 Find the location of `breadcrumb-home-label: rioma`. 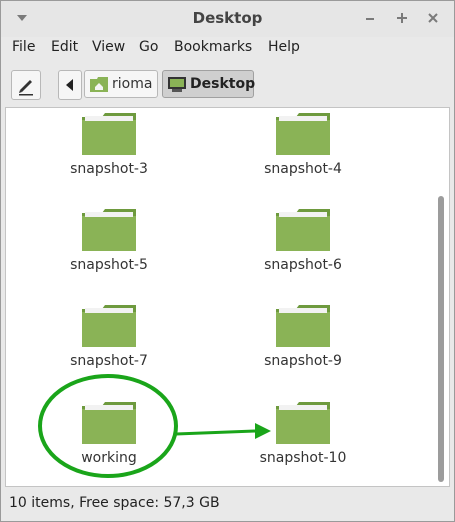

breadcrumb-home-label: rioma is located at coordinates (132, 84).